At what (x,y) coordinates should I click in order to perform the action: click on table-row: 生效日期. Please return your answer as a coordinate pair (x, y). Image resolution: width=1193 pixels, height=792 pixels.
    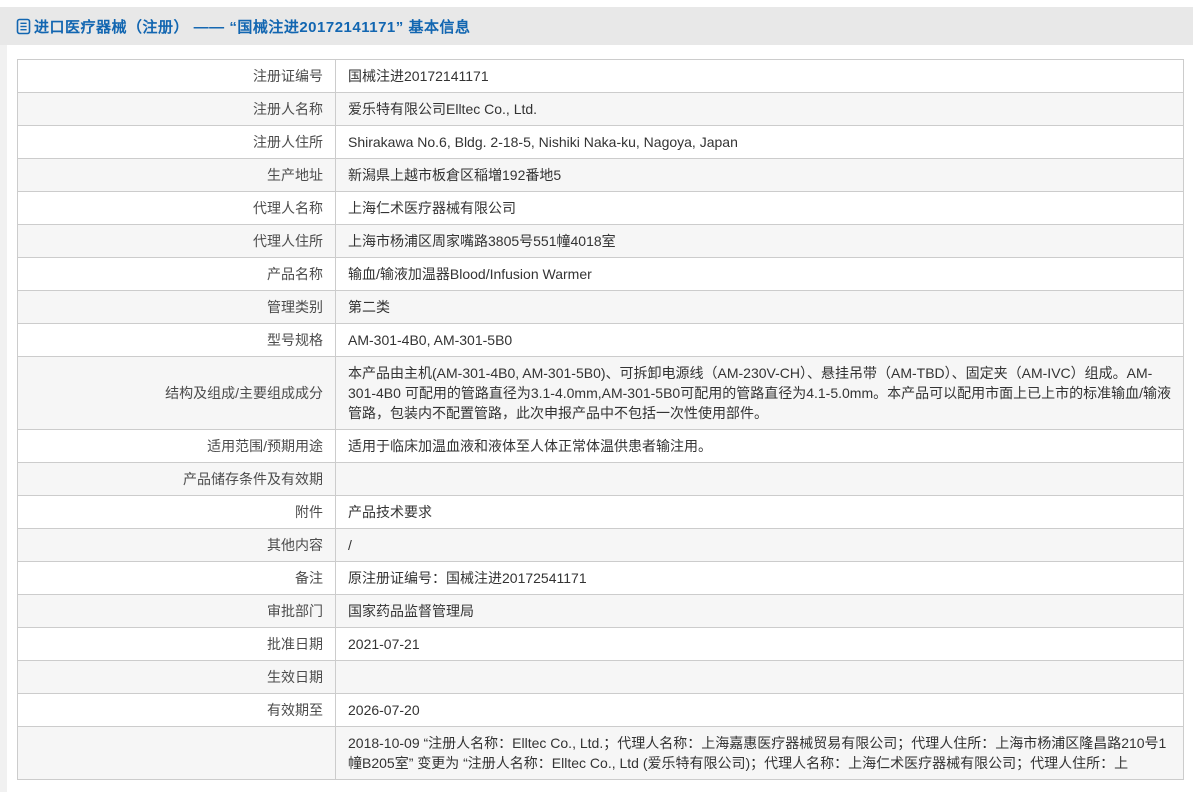
    Looking at the image, I should click on (600, 677).